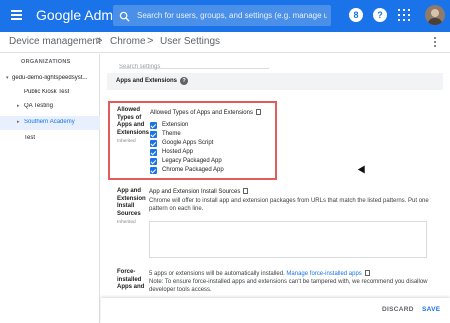 This screenshot has height=323, width=450. I want to click on org-item-test: Test, so click(50, 139).